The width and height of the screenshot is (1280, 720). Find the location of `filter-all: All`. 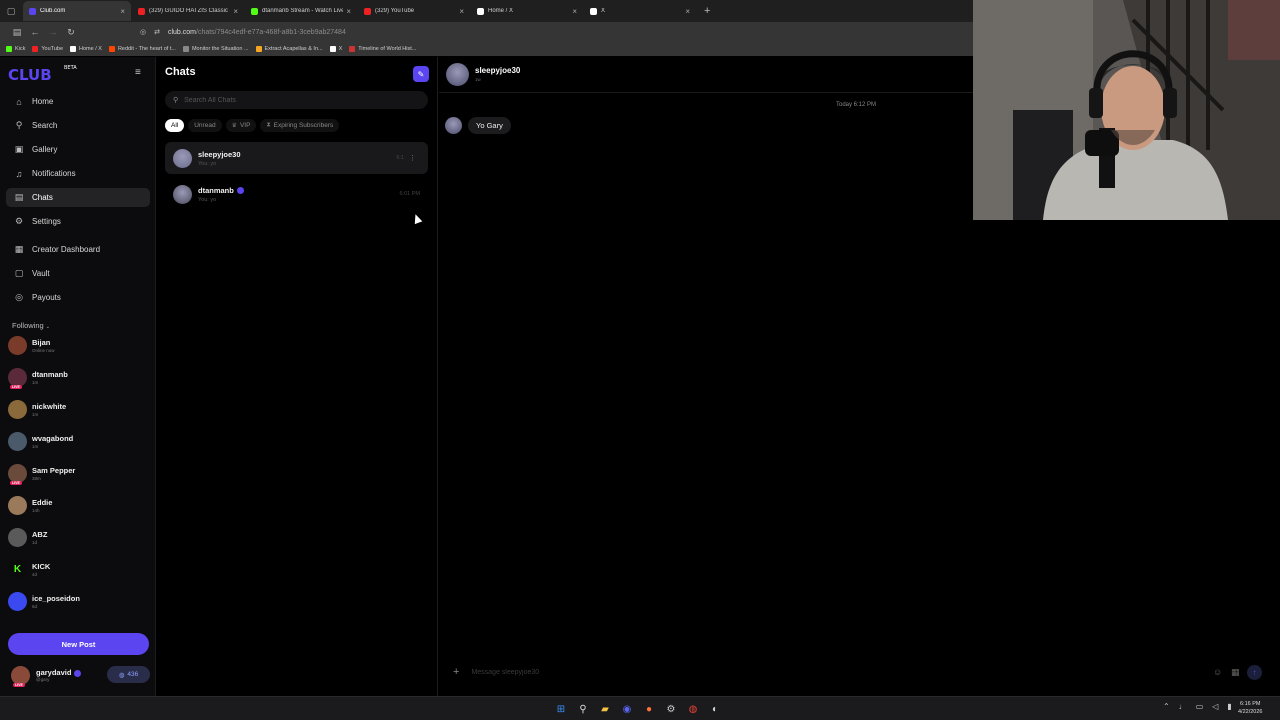

filter-all: All is located at coordinates (175, 125).